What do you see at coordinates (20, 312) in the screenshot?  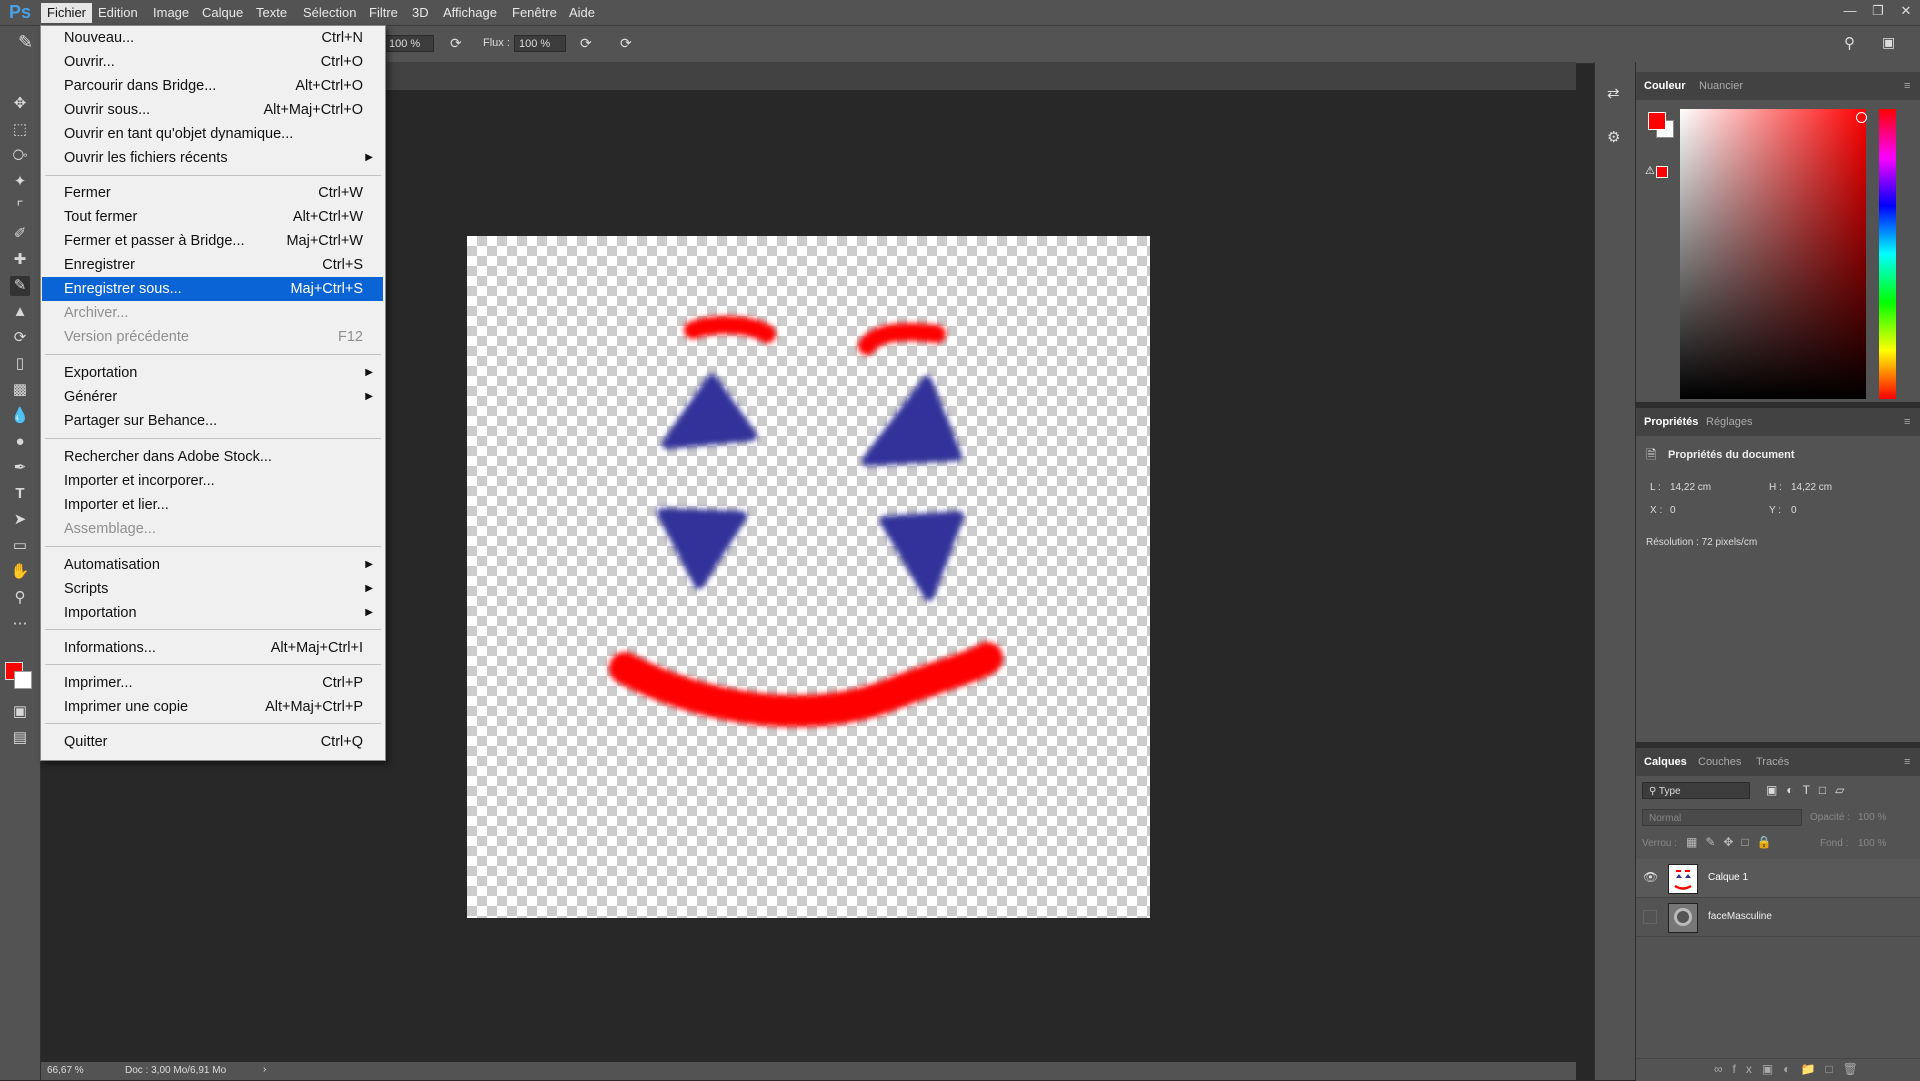 I see `stamp-tool-icon: ▲` at bounding box center [20, 312].